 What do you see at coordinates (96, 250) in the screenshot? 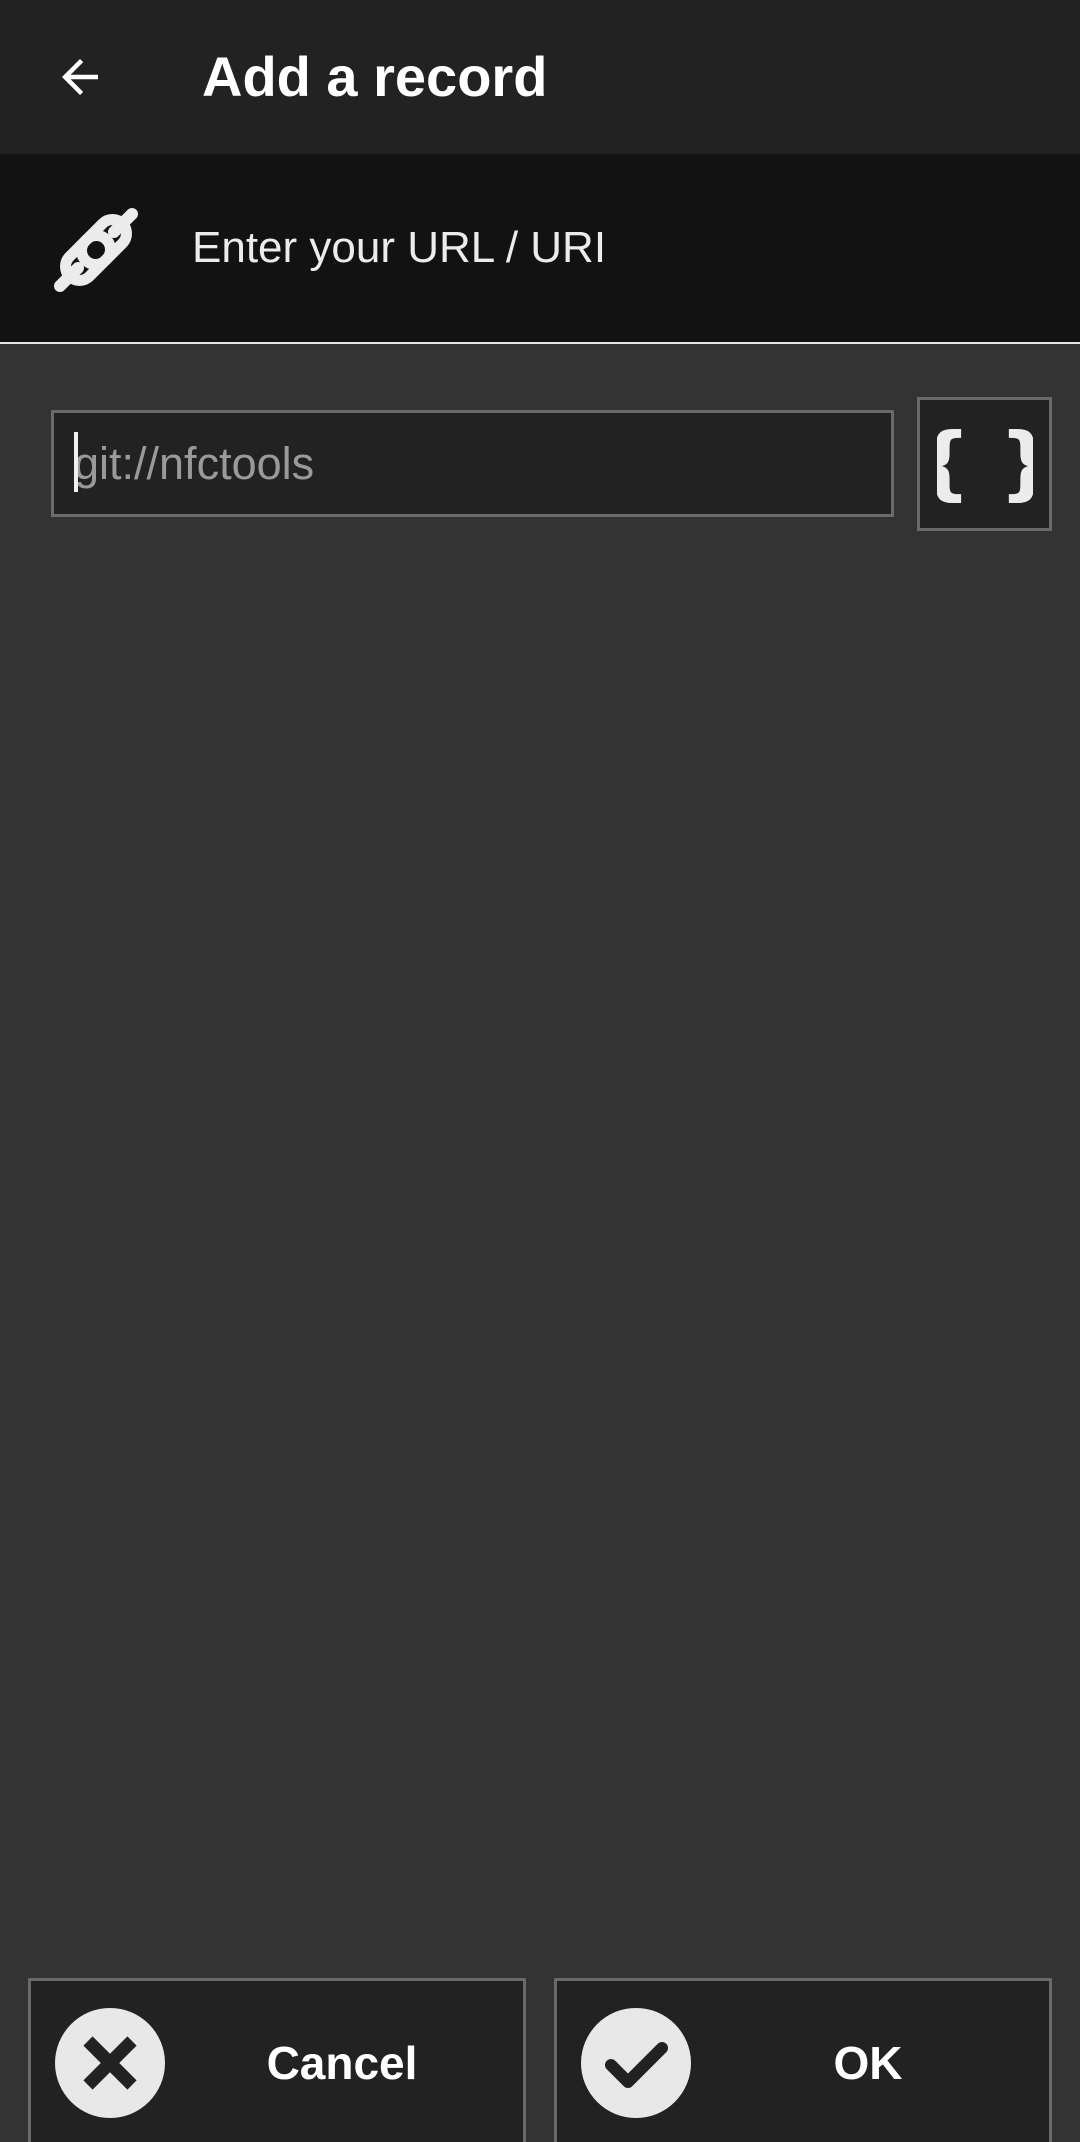
I see `link-icon` at bounding box center [96, 250].